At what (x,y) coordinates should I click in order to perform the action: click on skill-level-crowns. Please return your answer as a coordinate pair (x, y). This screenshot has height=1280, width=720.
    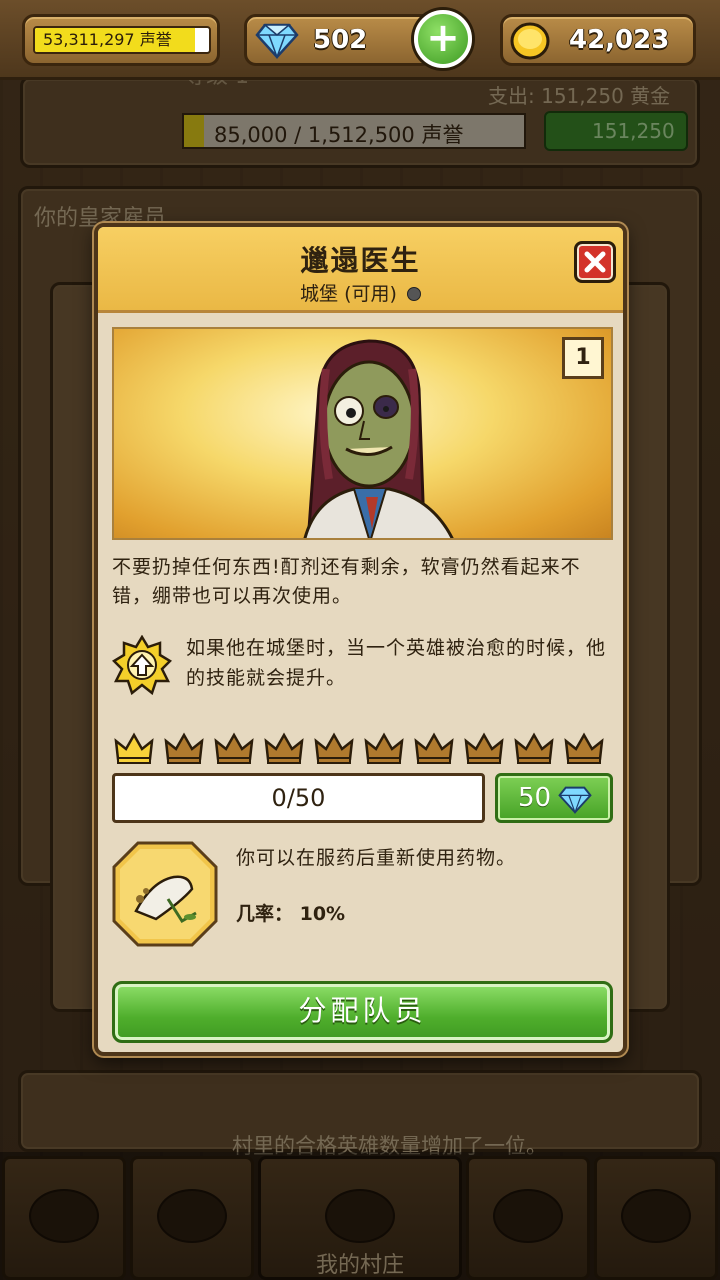
    Looking at the image, I should click on (364, 749).